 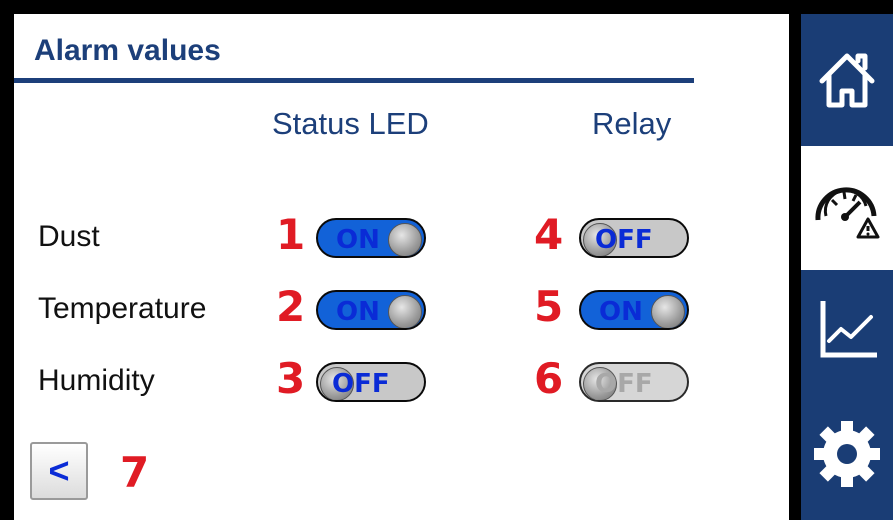 I want to click on dust-relay-toggle: OFF, so click(x=634, y=238).